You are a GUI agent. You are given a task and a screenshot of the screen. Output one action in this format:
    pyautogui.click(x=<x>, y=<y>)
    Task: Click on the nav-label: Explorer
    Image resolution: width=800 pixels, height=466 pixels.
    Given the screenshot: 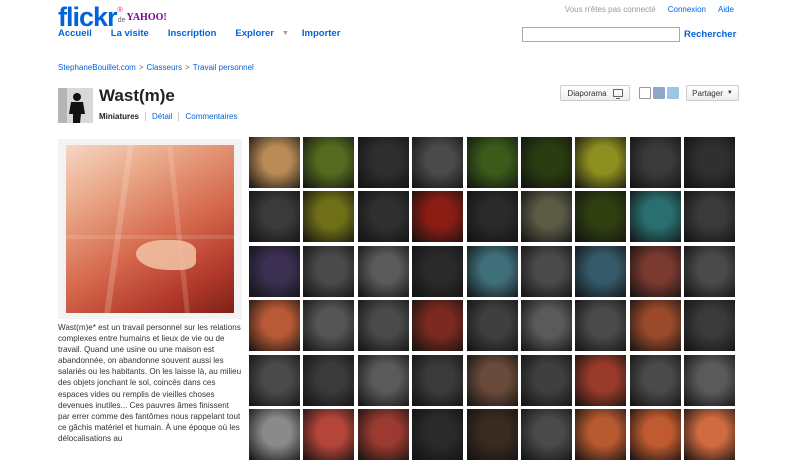 What is the action you would take?
    pyautogui.click(x=254, y=33)
    